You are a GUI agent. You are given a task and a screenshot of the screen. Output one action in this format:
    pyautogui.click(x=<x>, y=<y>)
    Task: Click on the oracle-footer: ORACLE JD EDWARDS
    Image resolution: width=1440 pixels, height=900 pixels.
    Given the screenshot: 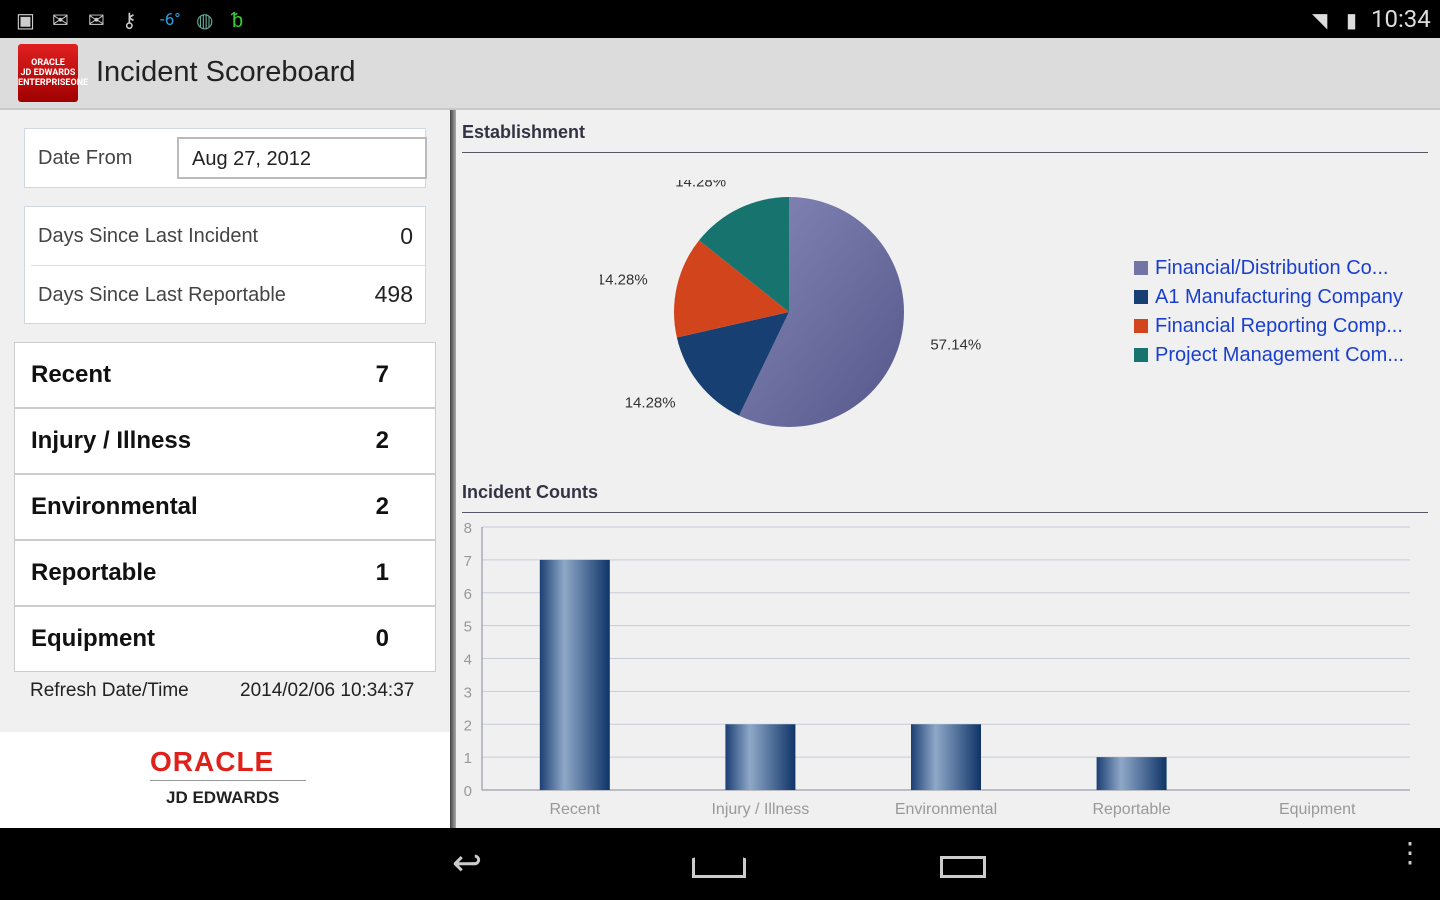 What is the action you would take?
    pyautogui.click(x=225, y=780)
    